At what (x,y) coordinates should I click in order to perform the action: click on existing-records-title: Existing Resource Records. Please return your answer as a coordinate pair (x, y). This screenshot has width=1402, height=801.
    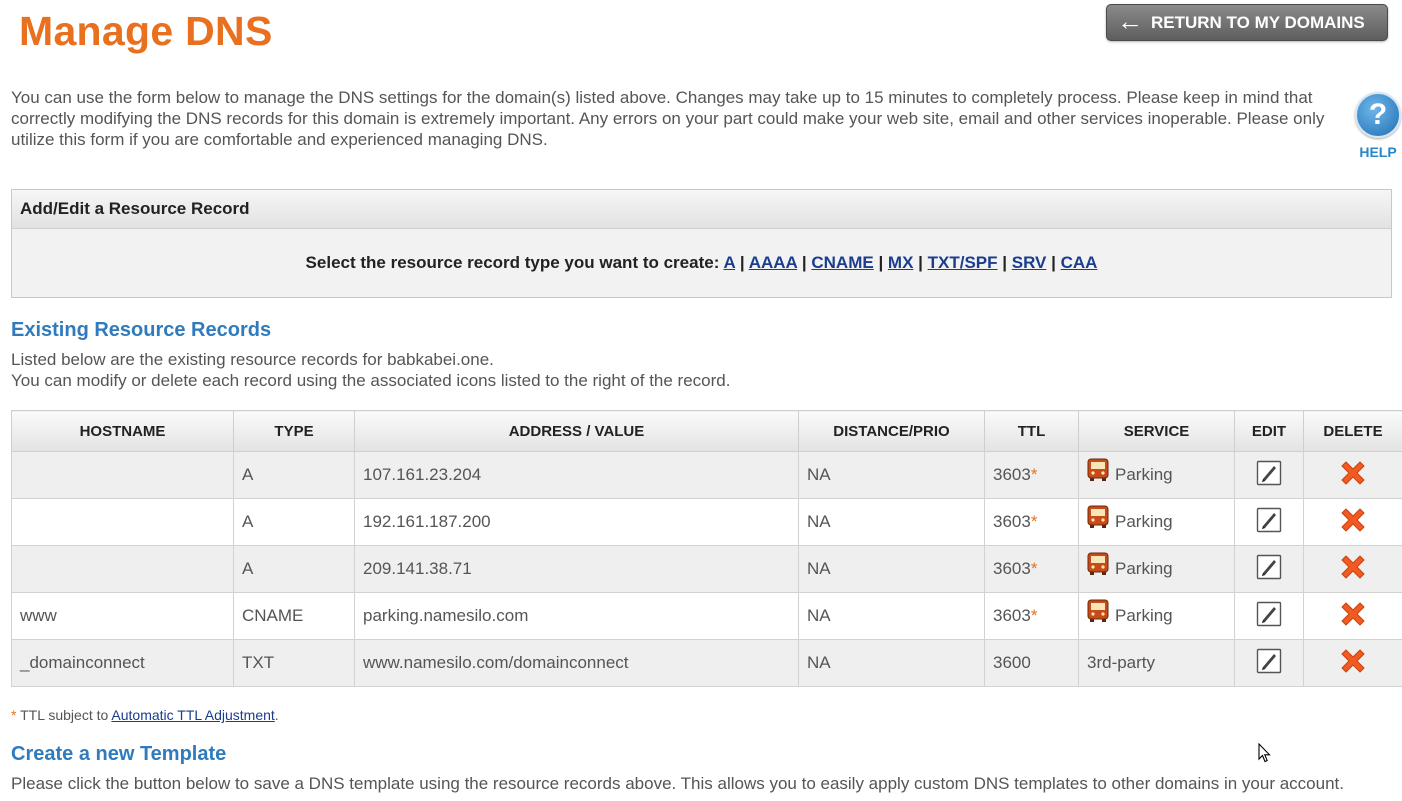
    Looking at the image, I should click on (141, 330).